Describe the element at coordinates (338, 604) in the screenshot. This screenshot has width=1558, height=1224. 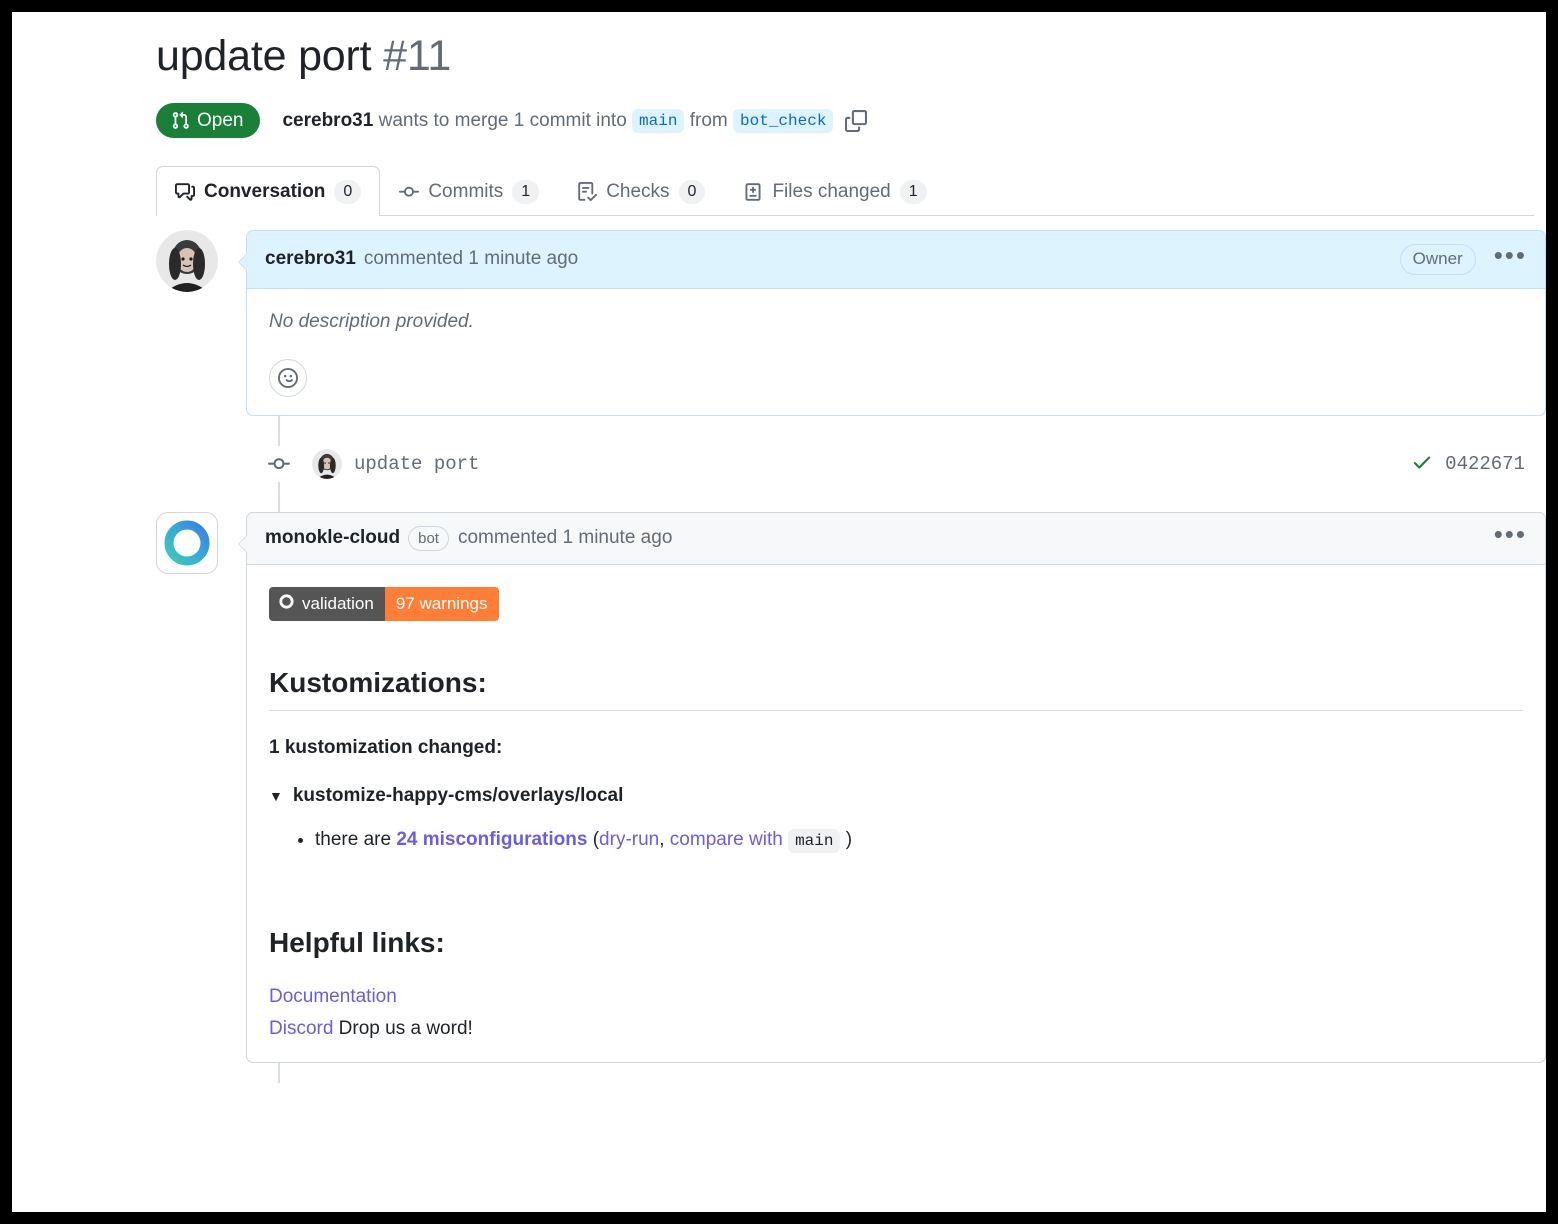
I see `validation-badge-label: validation` at that location.